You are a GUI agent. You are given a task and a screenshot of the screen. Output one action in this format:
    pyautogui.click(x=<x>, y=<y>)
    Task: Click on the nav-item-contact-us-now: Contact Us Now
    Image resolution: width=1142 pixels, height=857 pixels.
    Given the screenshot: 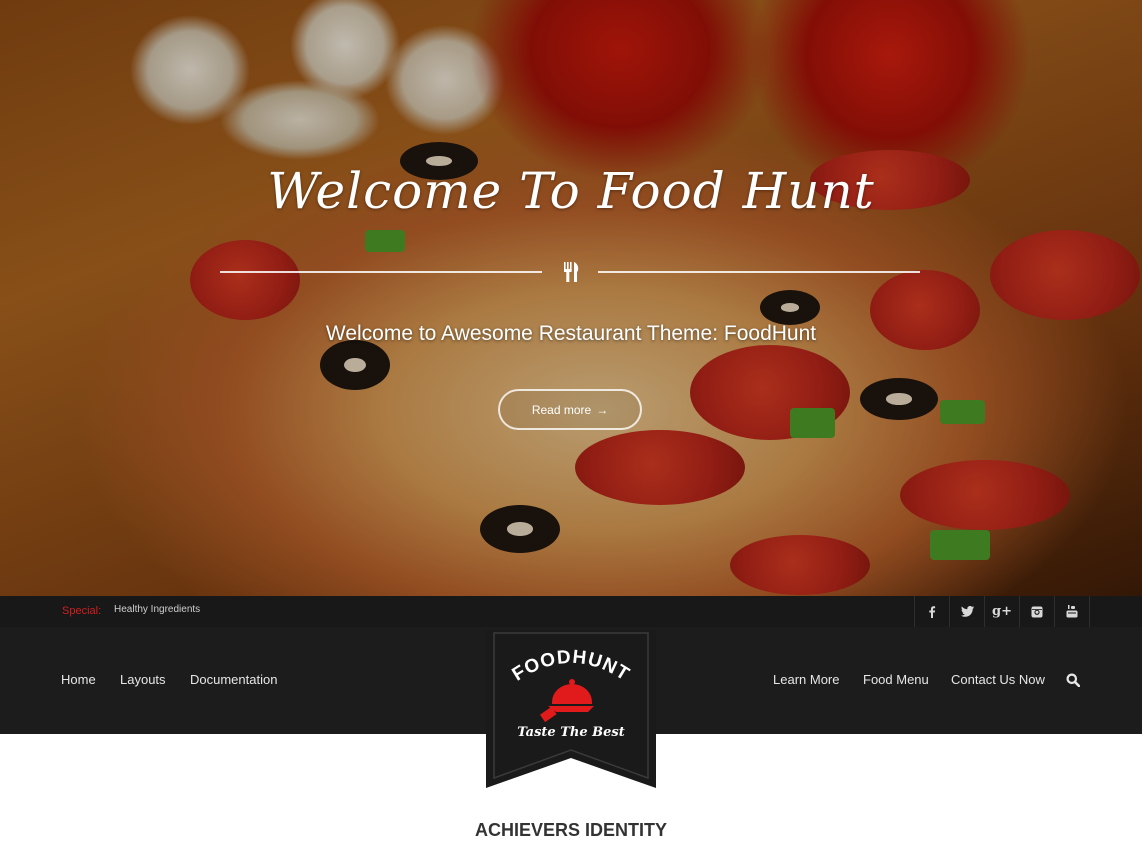 What is the action you would take?
    pyautogui.click(x=998, y=679)
    